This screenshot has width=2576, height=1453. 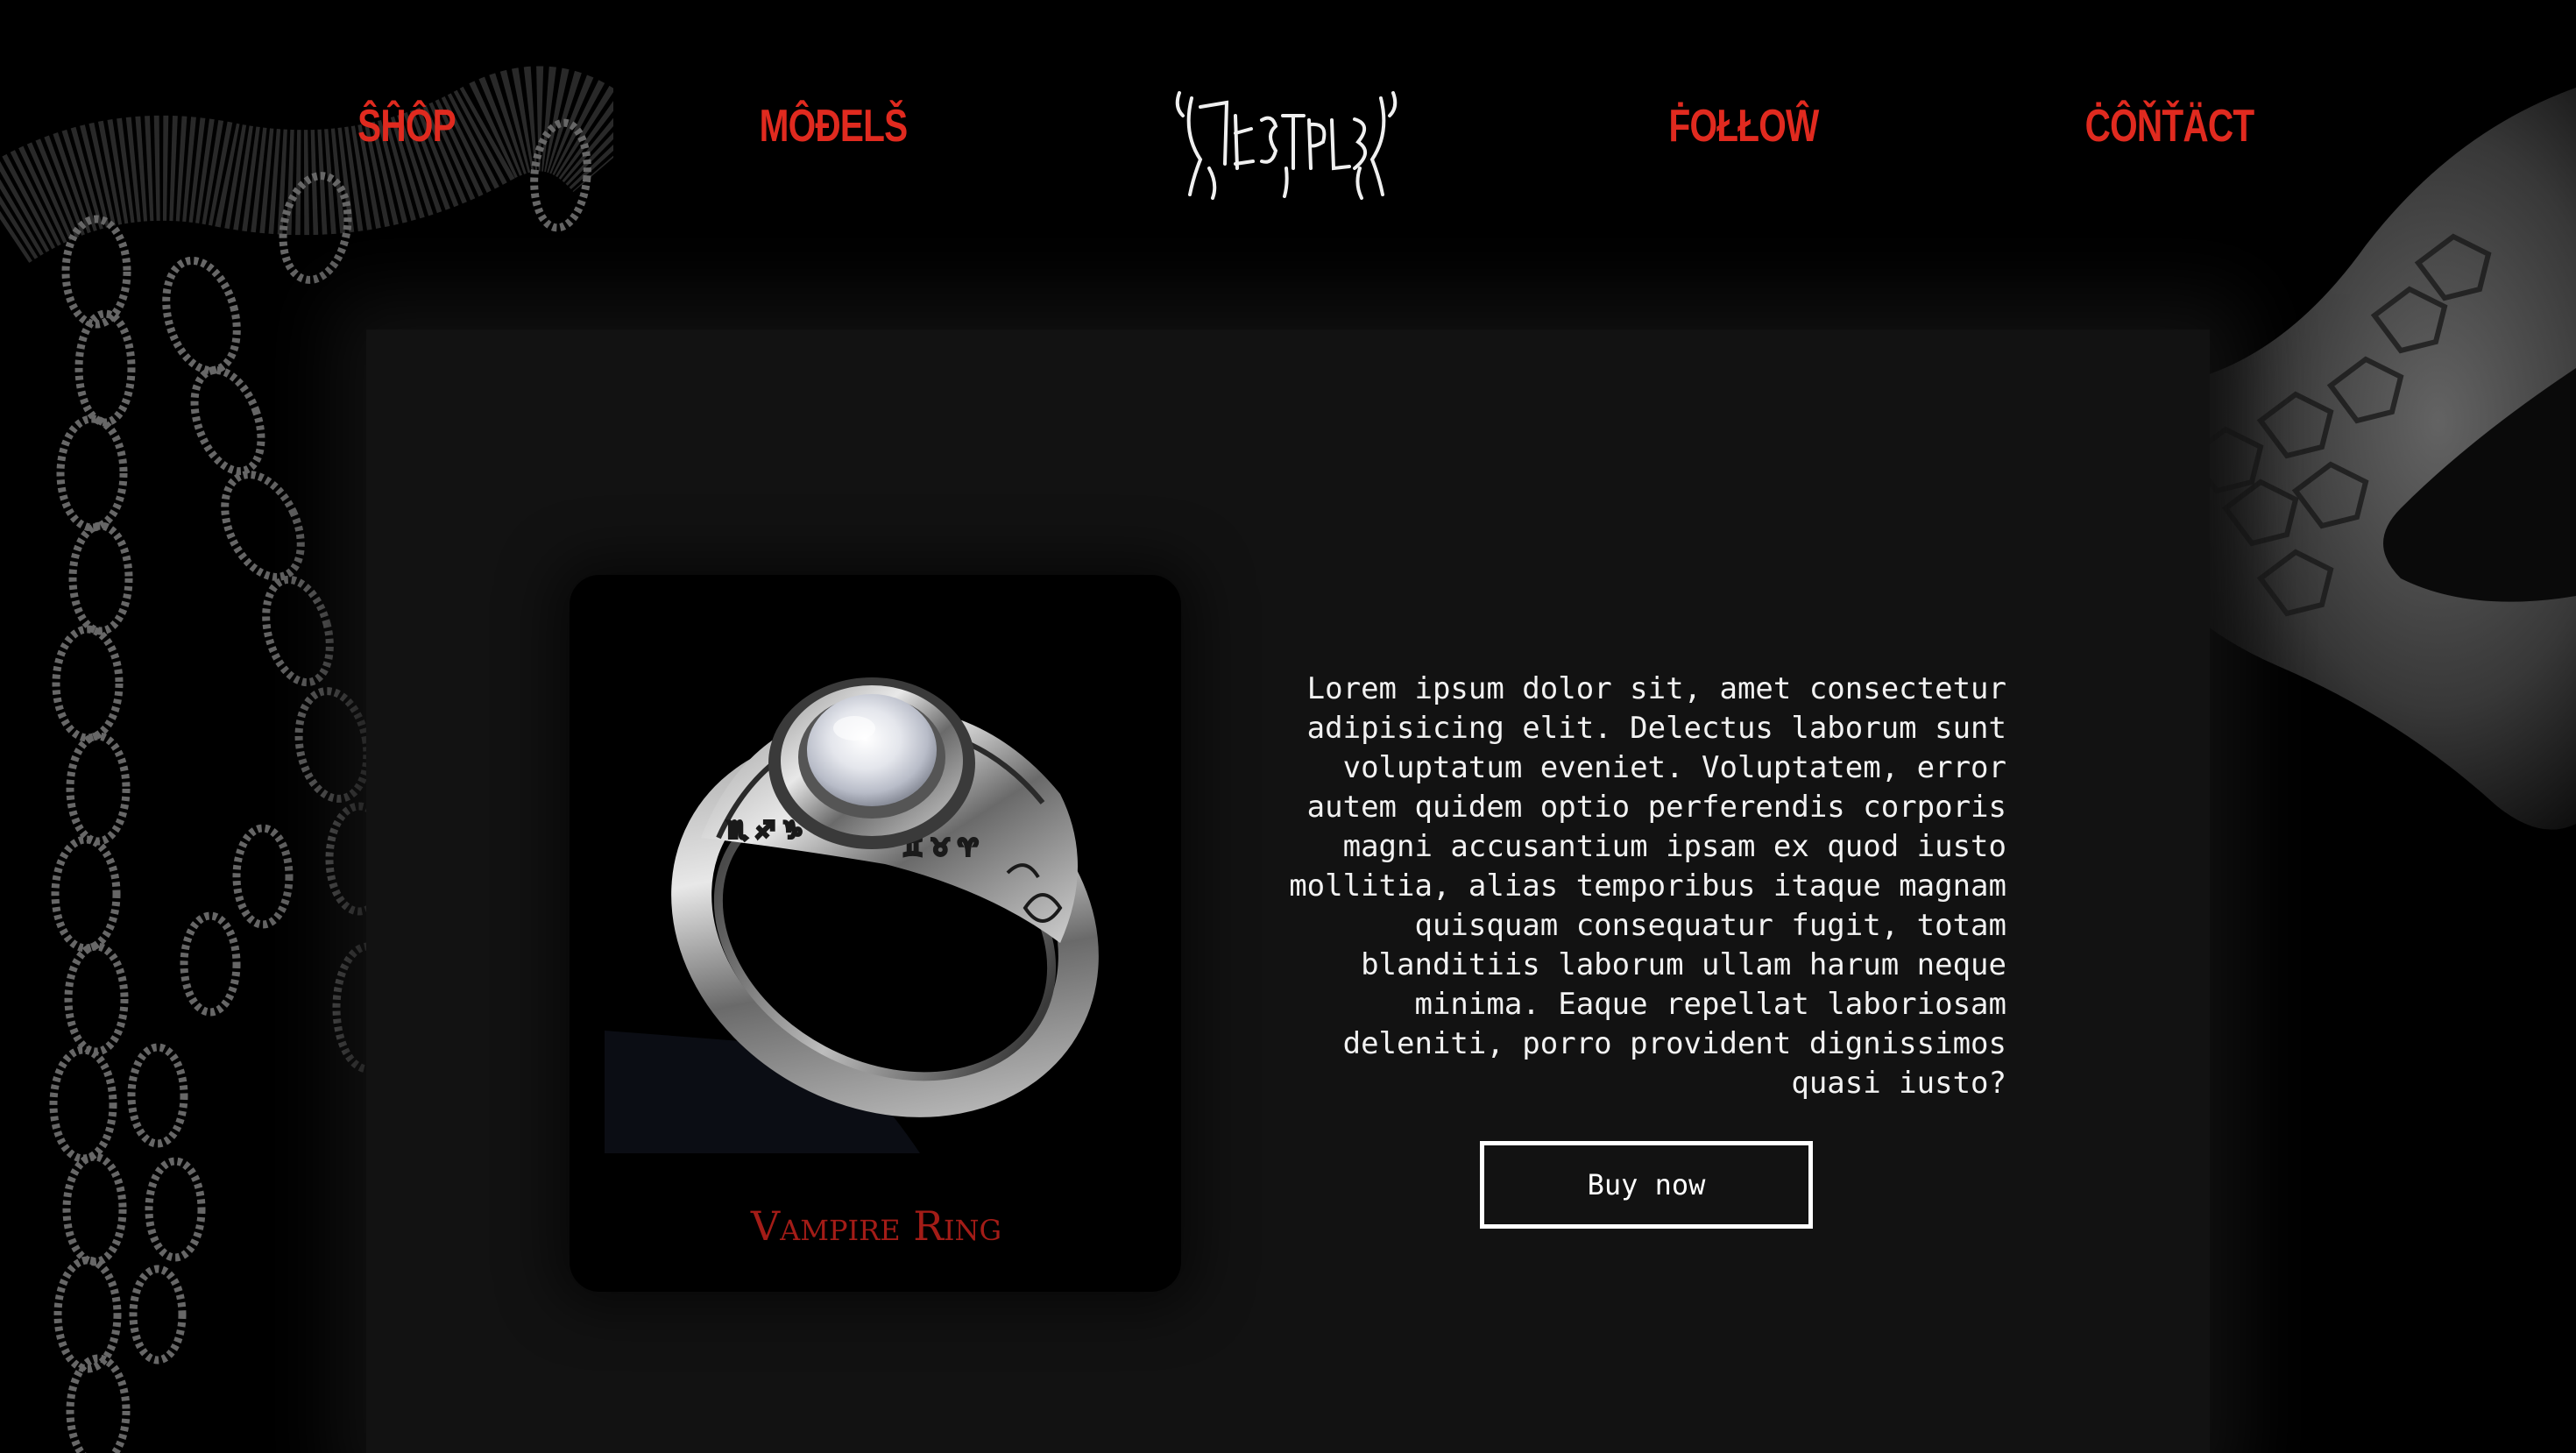 I want to click on silver-moonstone-ring-icon: ♏ ♐ ♑ ♊ ♉ ♈, so click(x=852, y=915).